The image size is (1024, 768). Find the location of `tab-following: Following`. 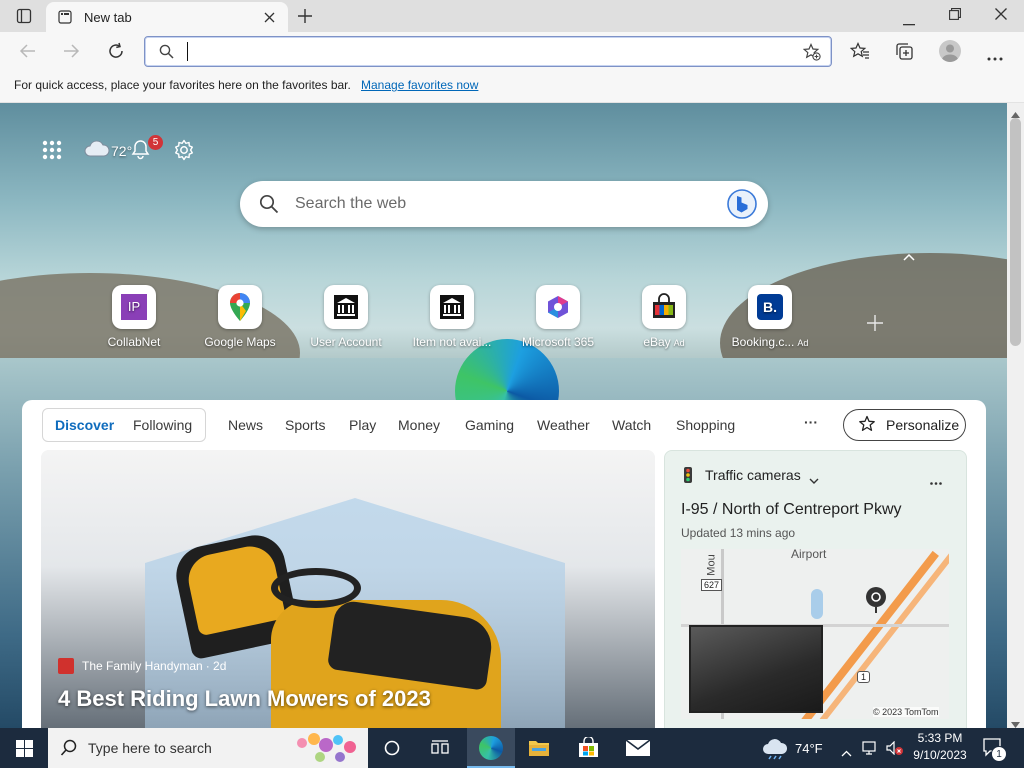

tab-following: Following is located at coordinates (162, 425).